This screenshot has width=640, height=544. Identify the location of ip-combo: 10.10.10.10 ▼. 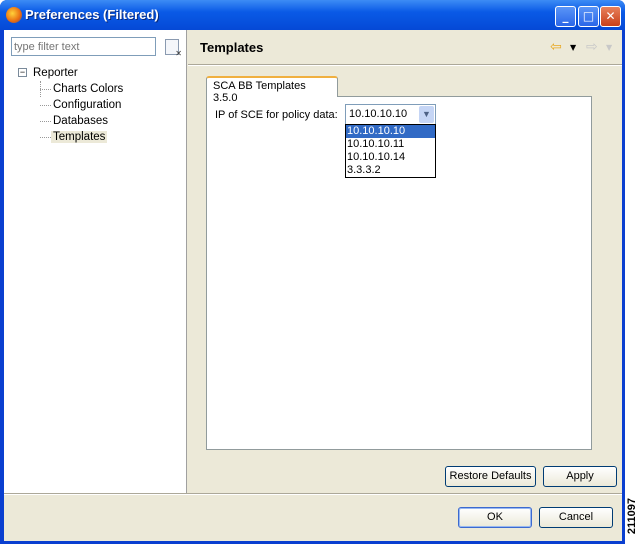
(390, 114).